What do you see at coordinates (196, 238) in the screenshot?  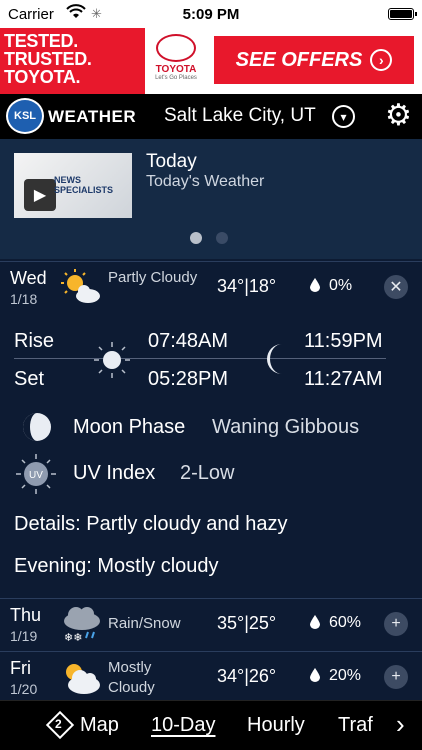 I see `carousel-dot-active` at bounding box center [196, 238].